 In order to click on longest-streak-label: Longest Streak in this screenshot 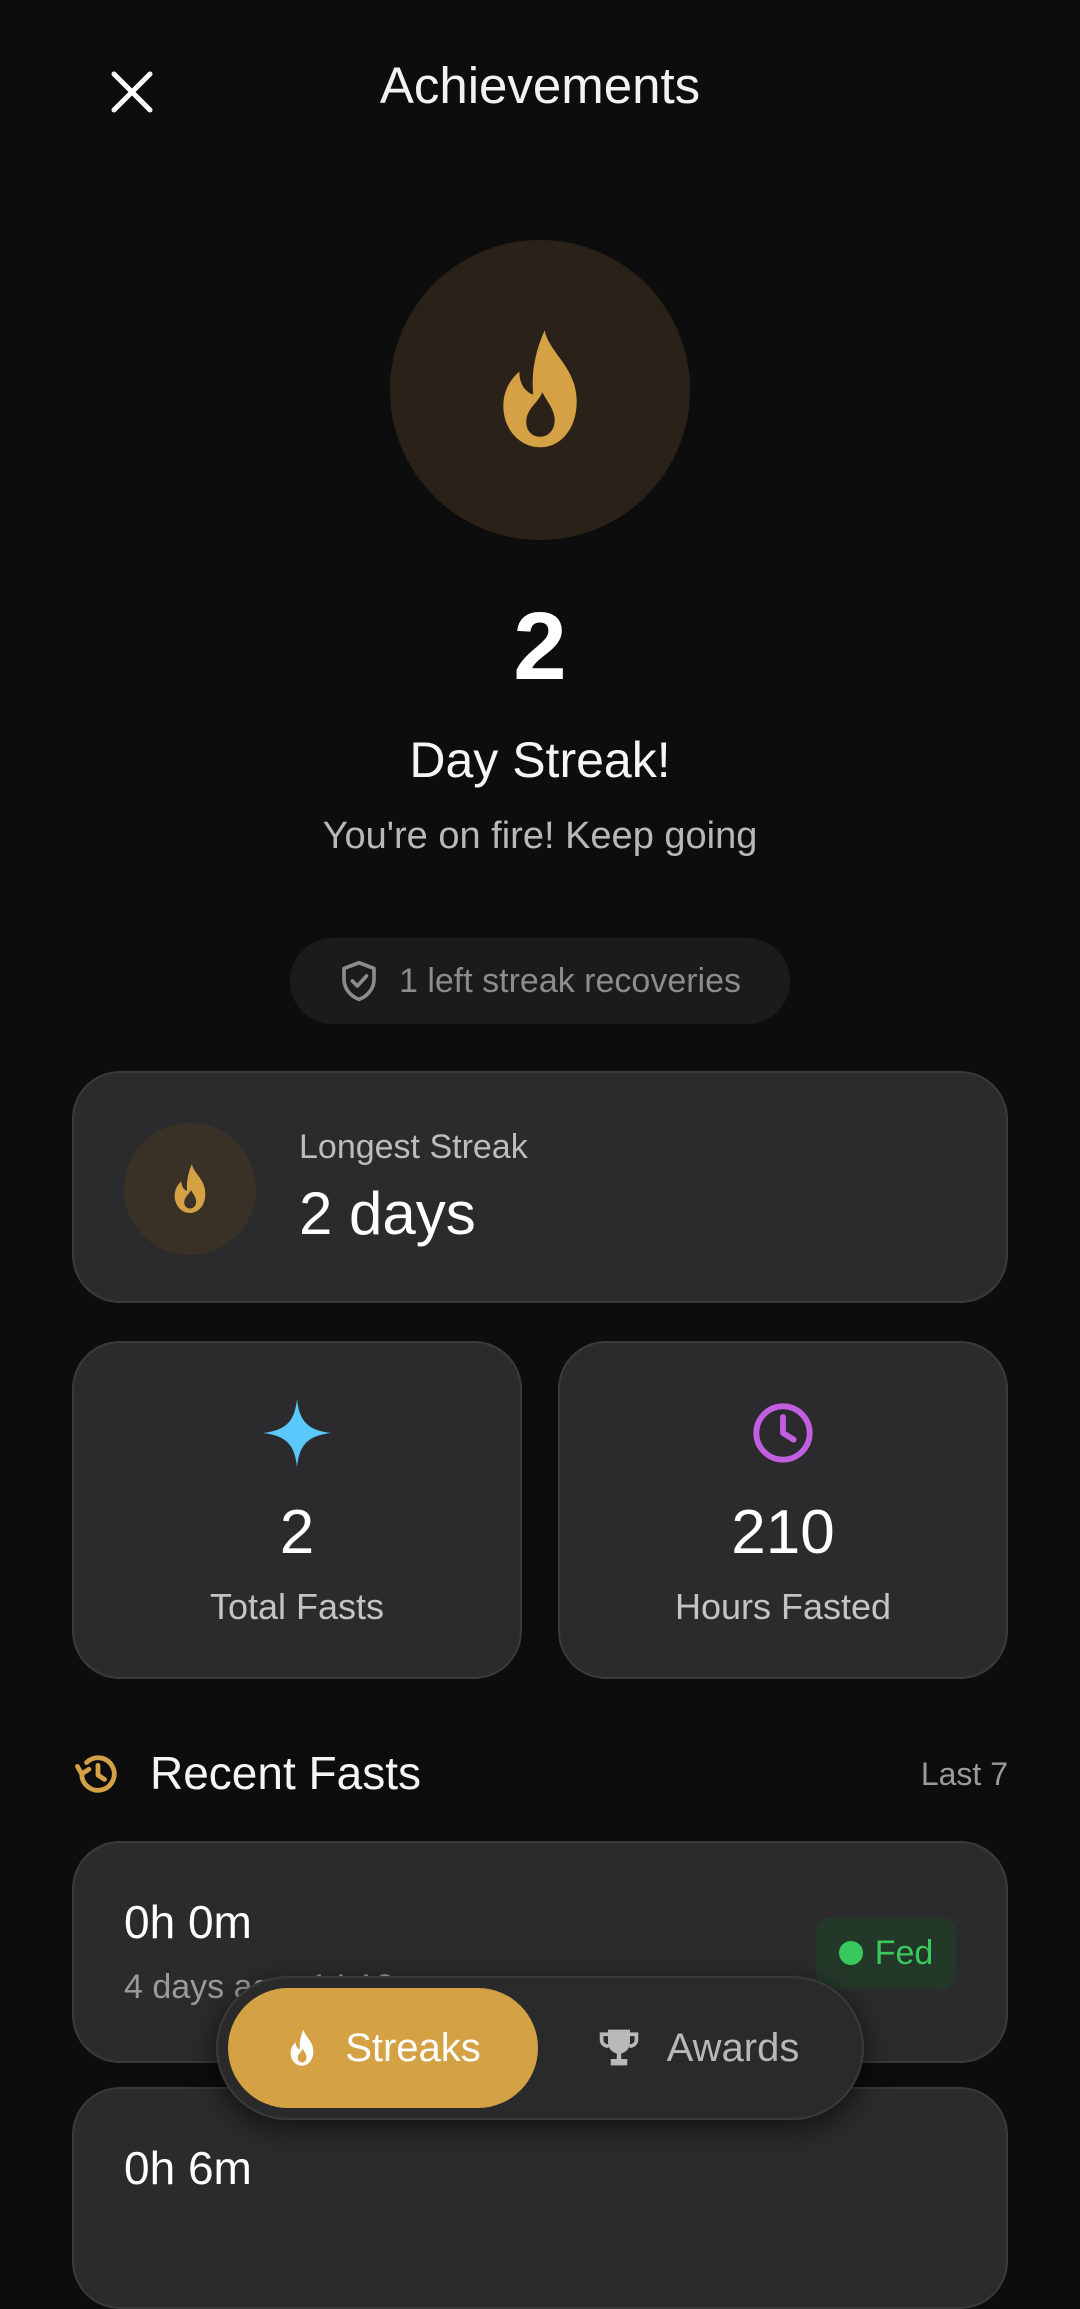, I will do `click(413, 1147)`.